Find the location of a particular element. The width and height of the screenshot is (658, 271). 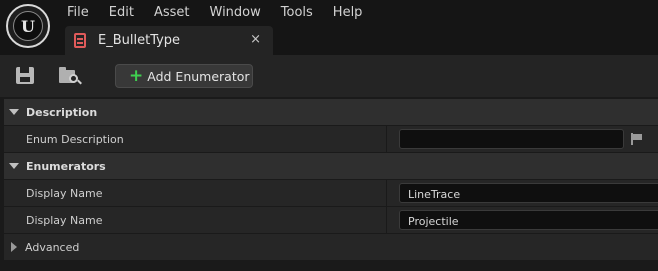

chevron-right-icon is located at coordinates (14, 247).